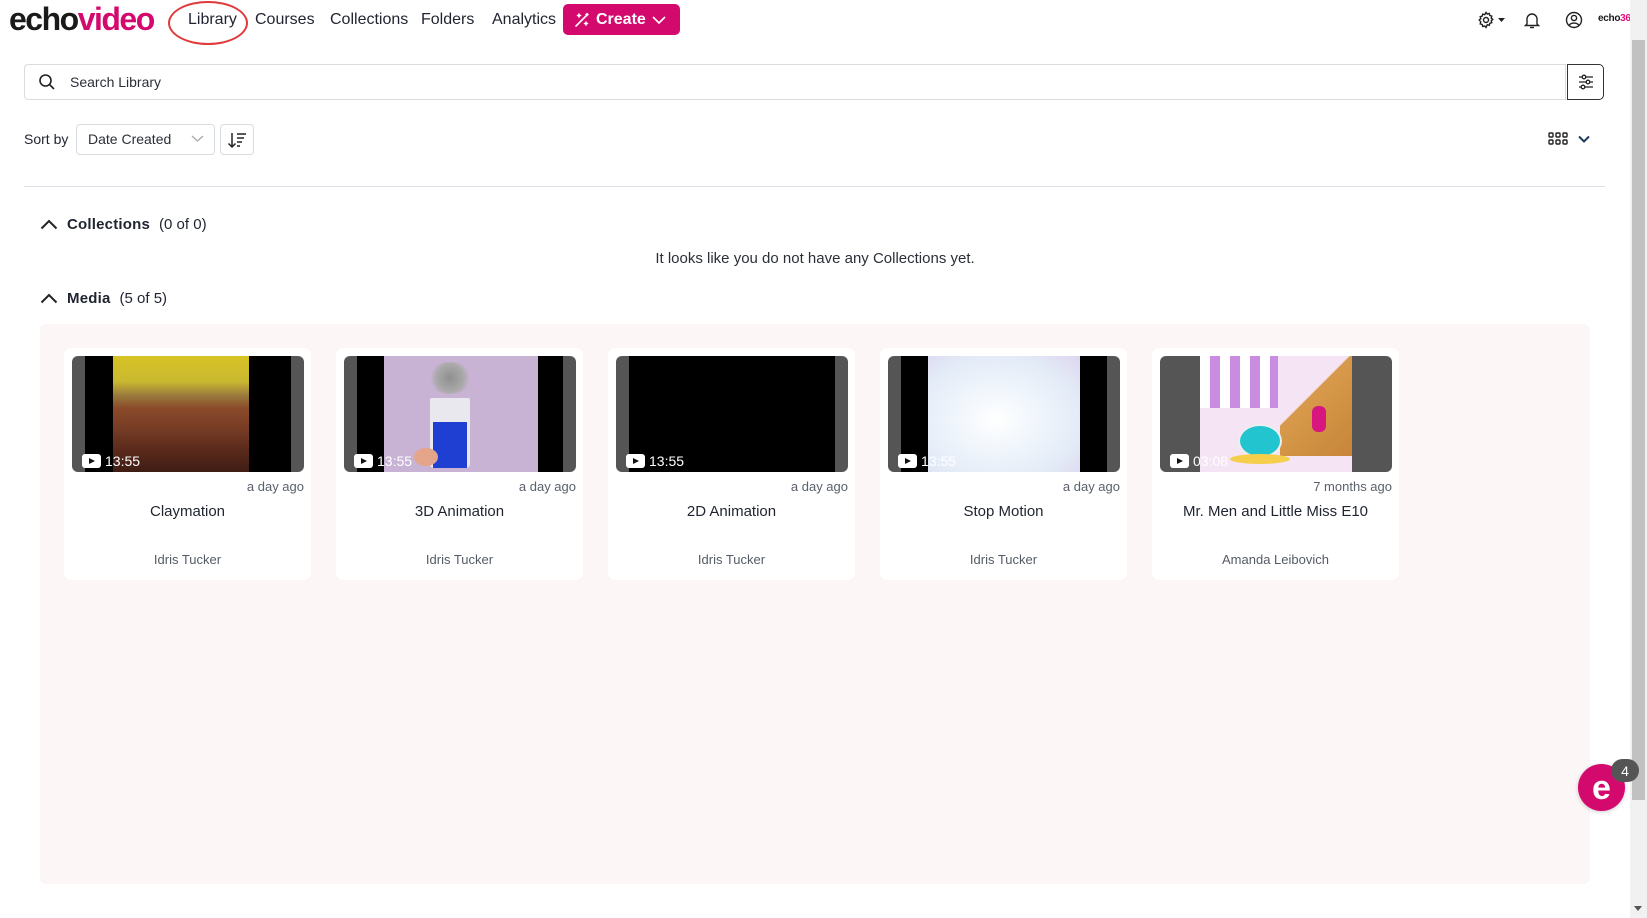  I want to click on settings-menu, so click(1492, 22).